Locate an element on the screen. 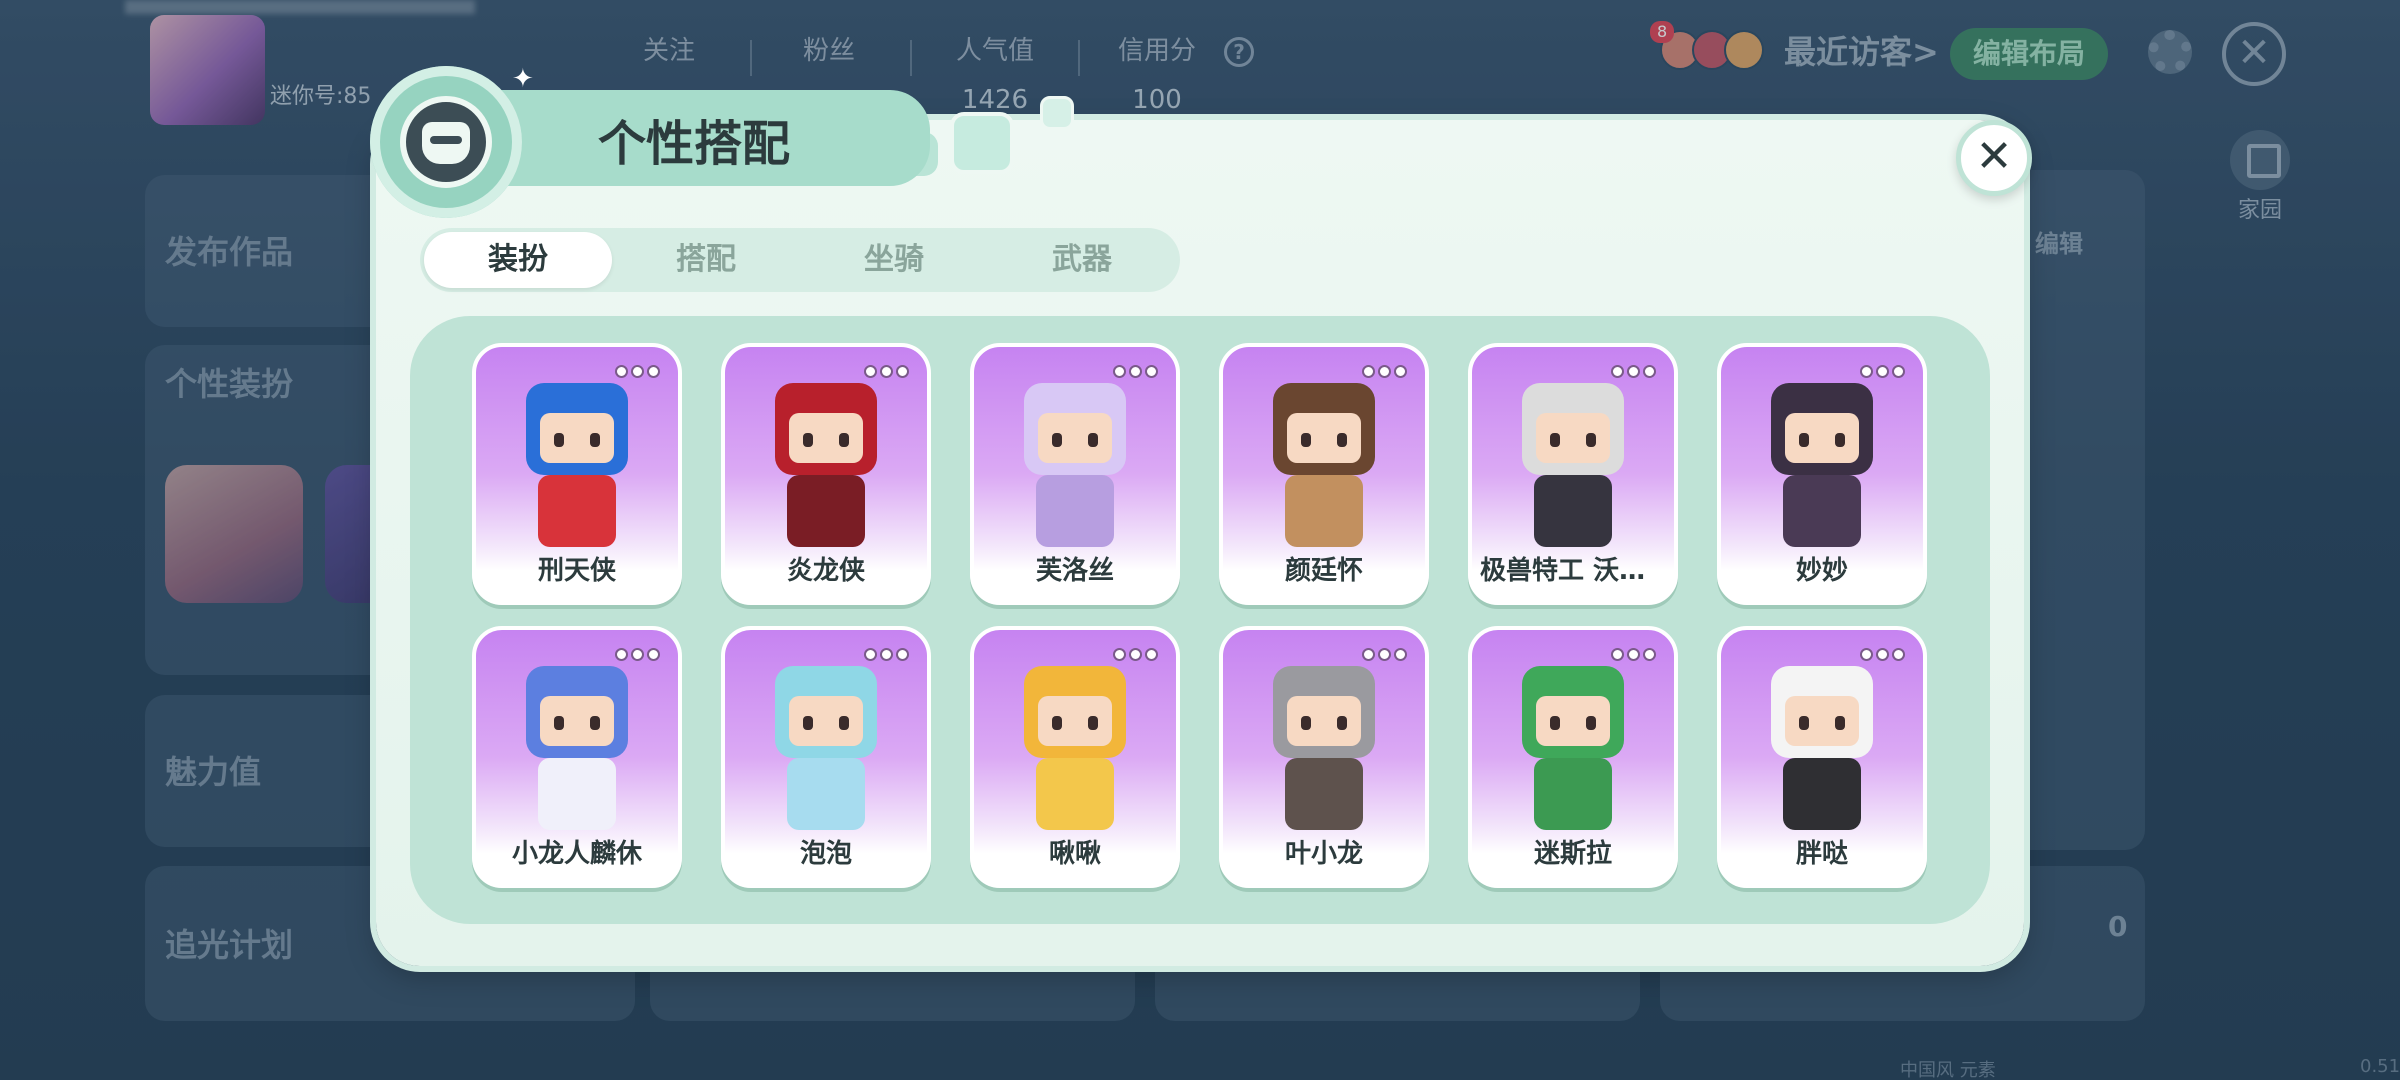 This screenshot has height=1080, width=2400. costume-card: 迷斯拉 is located at coordinates (1573, 757).